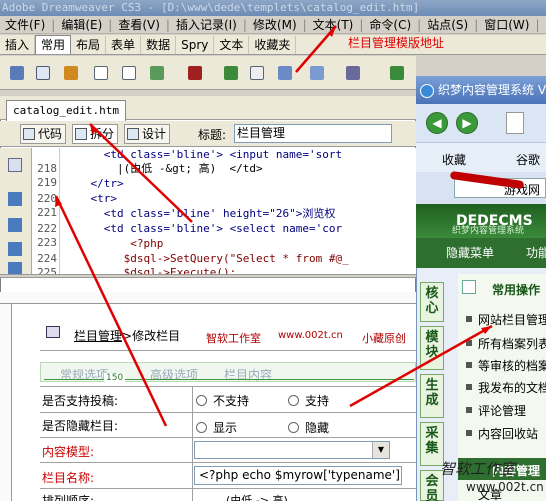  What do you see at coordinates (141, 173) in the screenshot?
I see `arrow-to-tab` at bounding box center [141, 173].